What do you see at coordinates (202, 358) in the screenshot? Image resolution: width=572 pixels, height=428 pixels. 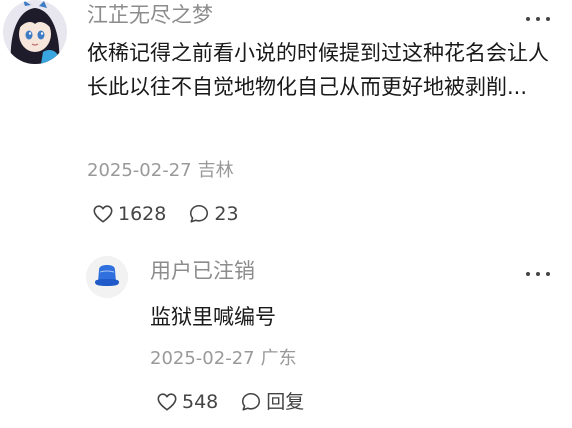 I see `reply-date: 2025-02-27` at bounding box center [202, 358].